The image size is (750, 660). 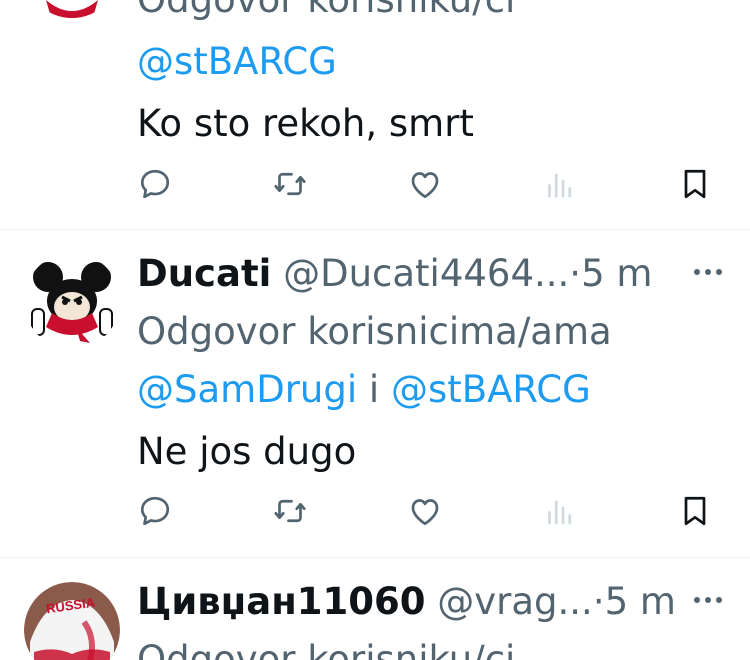 I want to click on tweet-header: Ducati @Ducati4464...·5 m, so click(x=394, y=273).